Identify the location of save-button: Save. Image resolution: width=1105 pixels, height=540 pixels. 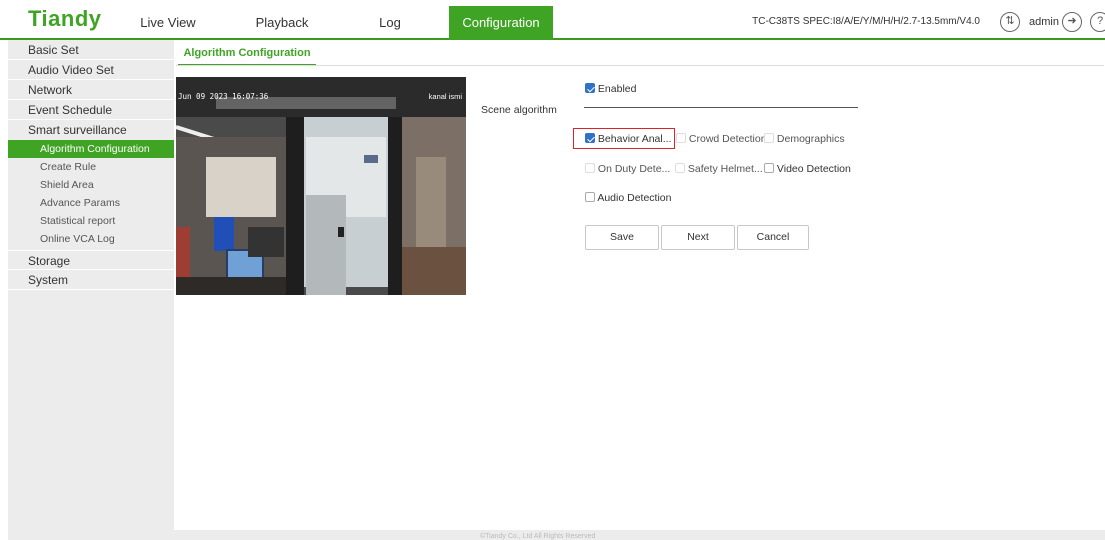
(622, 237).